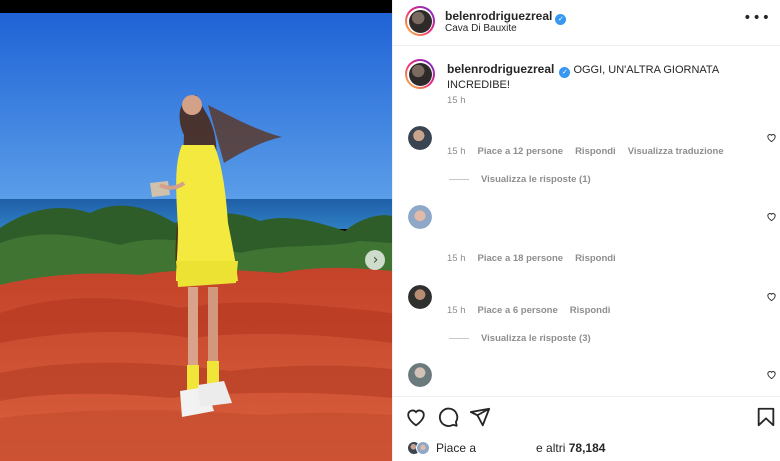 This screenshot has height=461, width=780. I want to click on photo-top-bar, so click(196, 6).